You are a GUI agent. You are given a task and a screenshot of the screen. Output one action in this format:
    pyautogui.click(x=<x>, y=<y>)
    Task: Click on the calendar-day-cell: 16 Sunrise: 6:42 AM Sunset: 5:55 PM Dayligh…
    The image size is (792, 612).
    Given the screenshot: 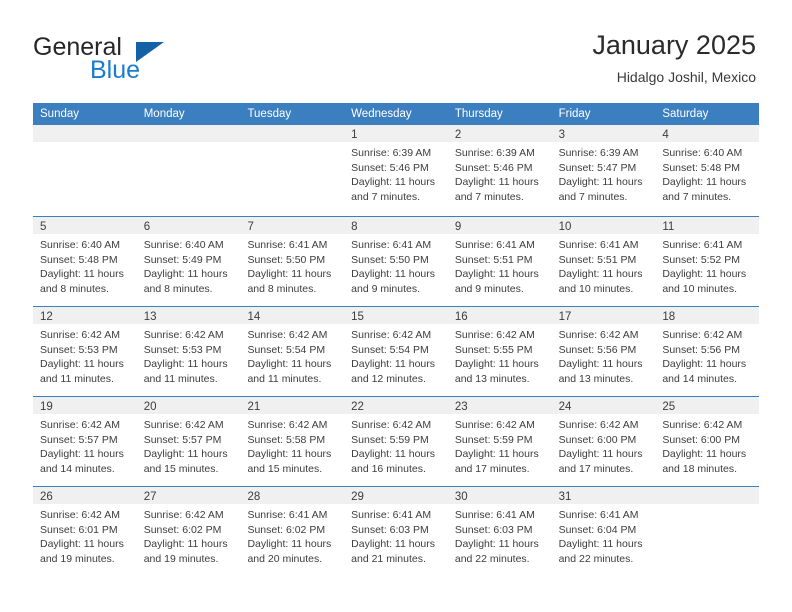 What is the action you would take?
    pyautogui.click(x=499, y=350)
    